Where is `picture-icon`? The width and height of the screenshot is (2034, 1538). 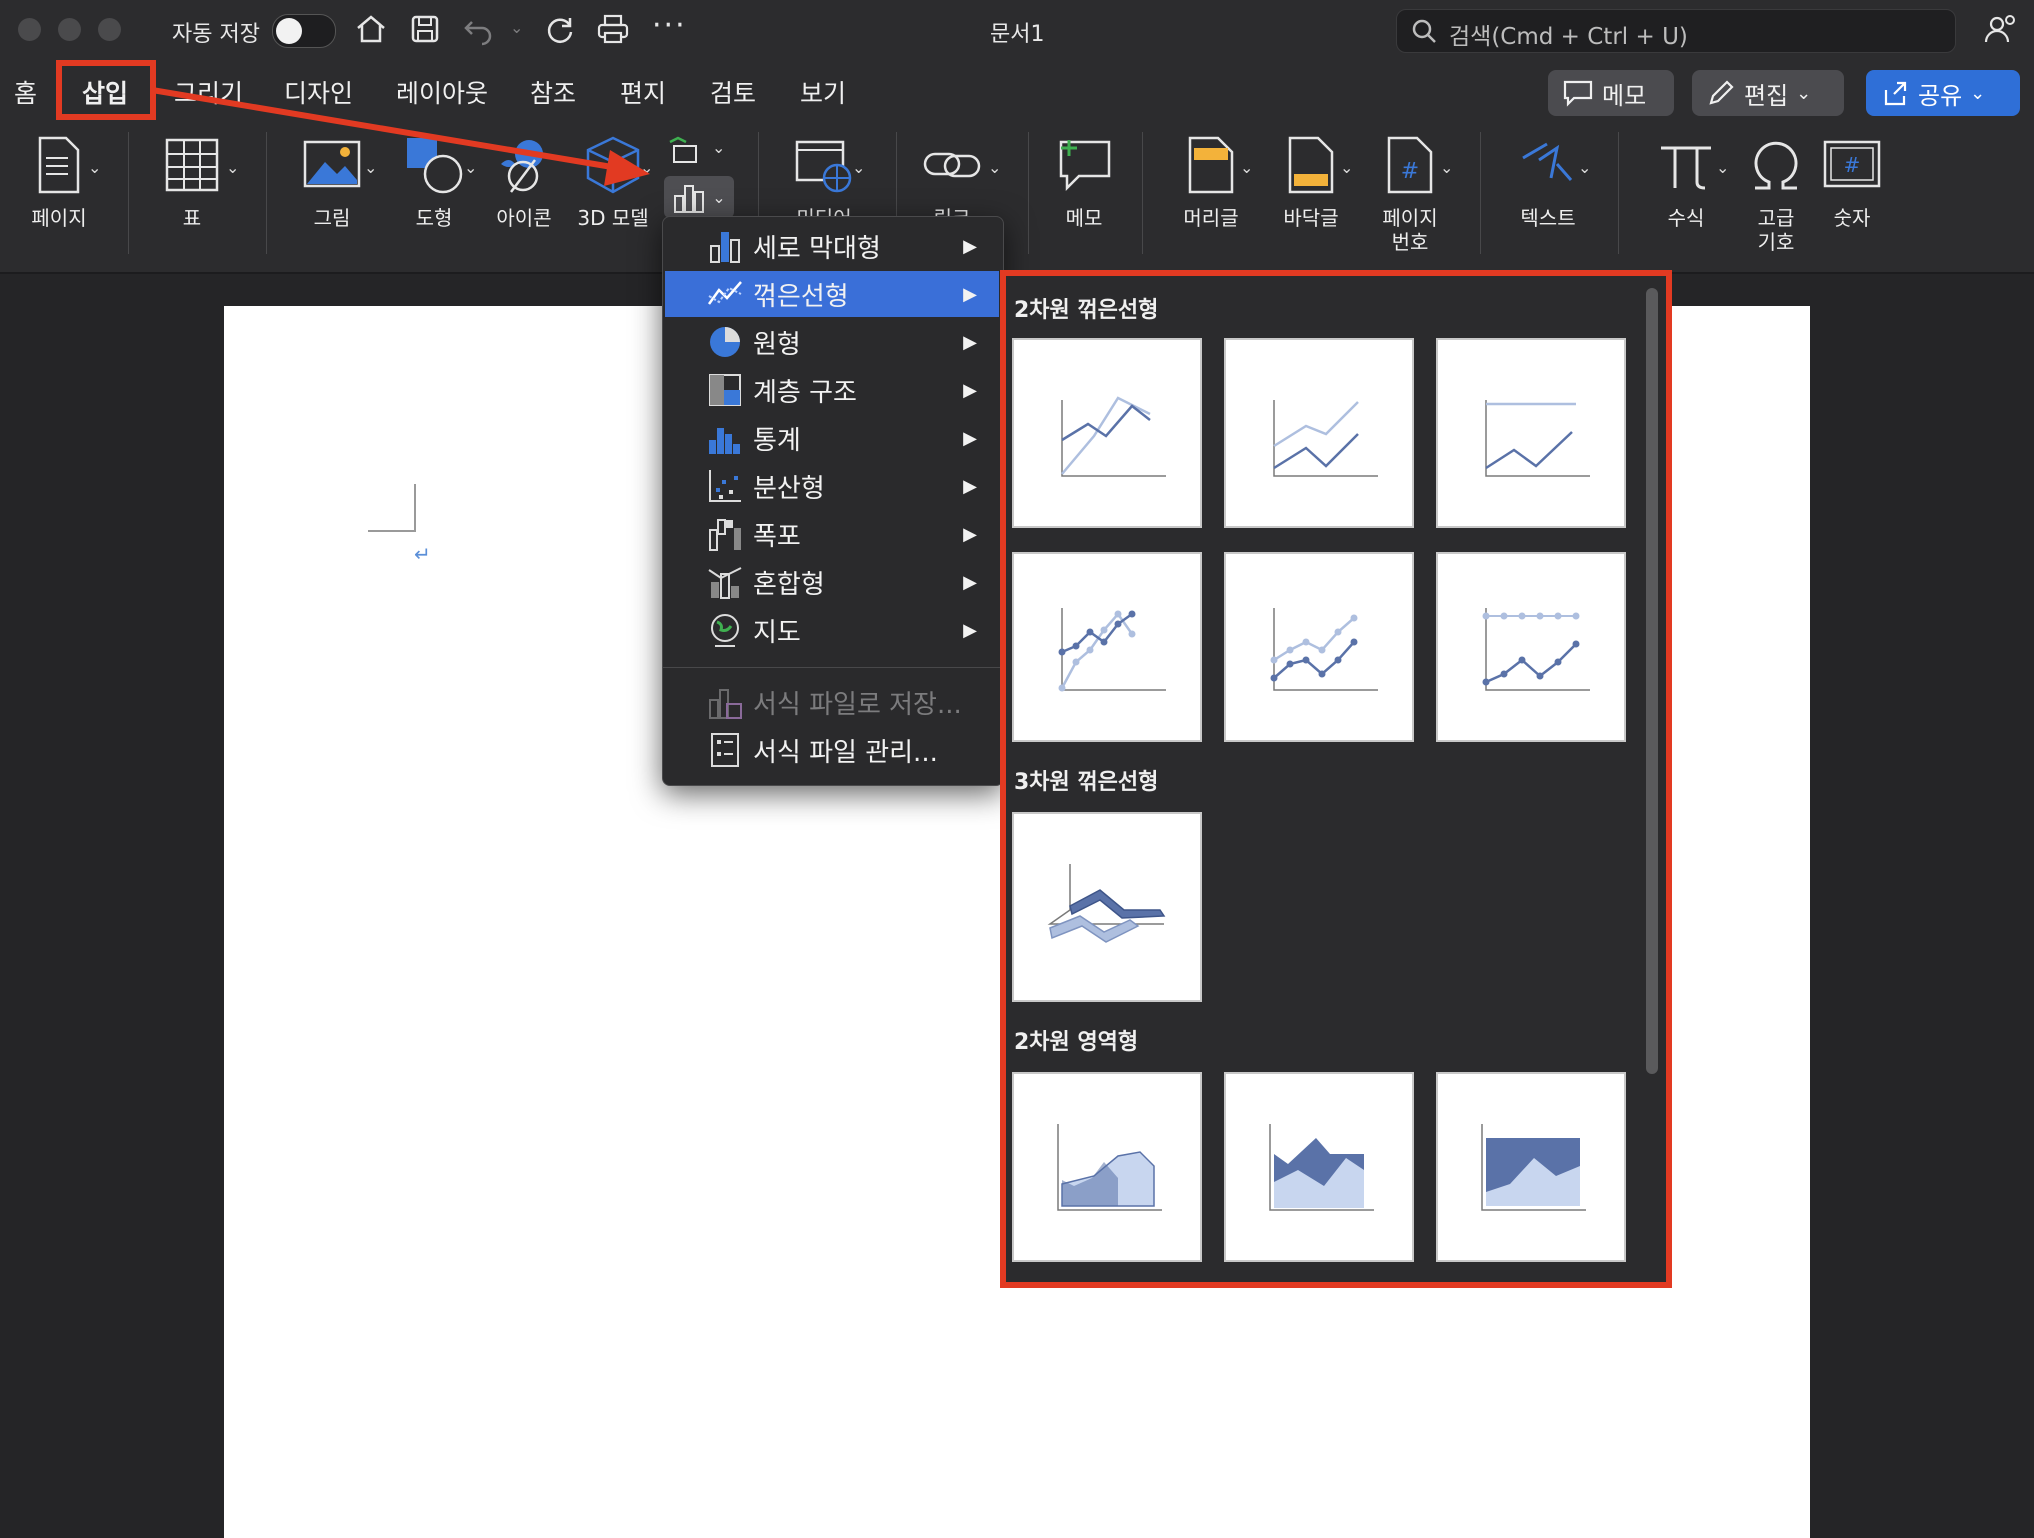 picture-icon is located at coordinates (332, 164).